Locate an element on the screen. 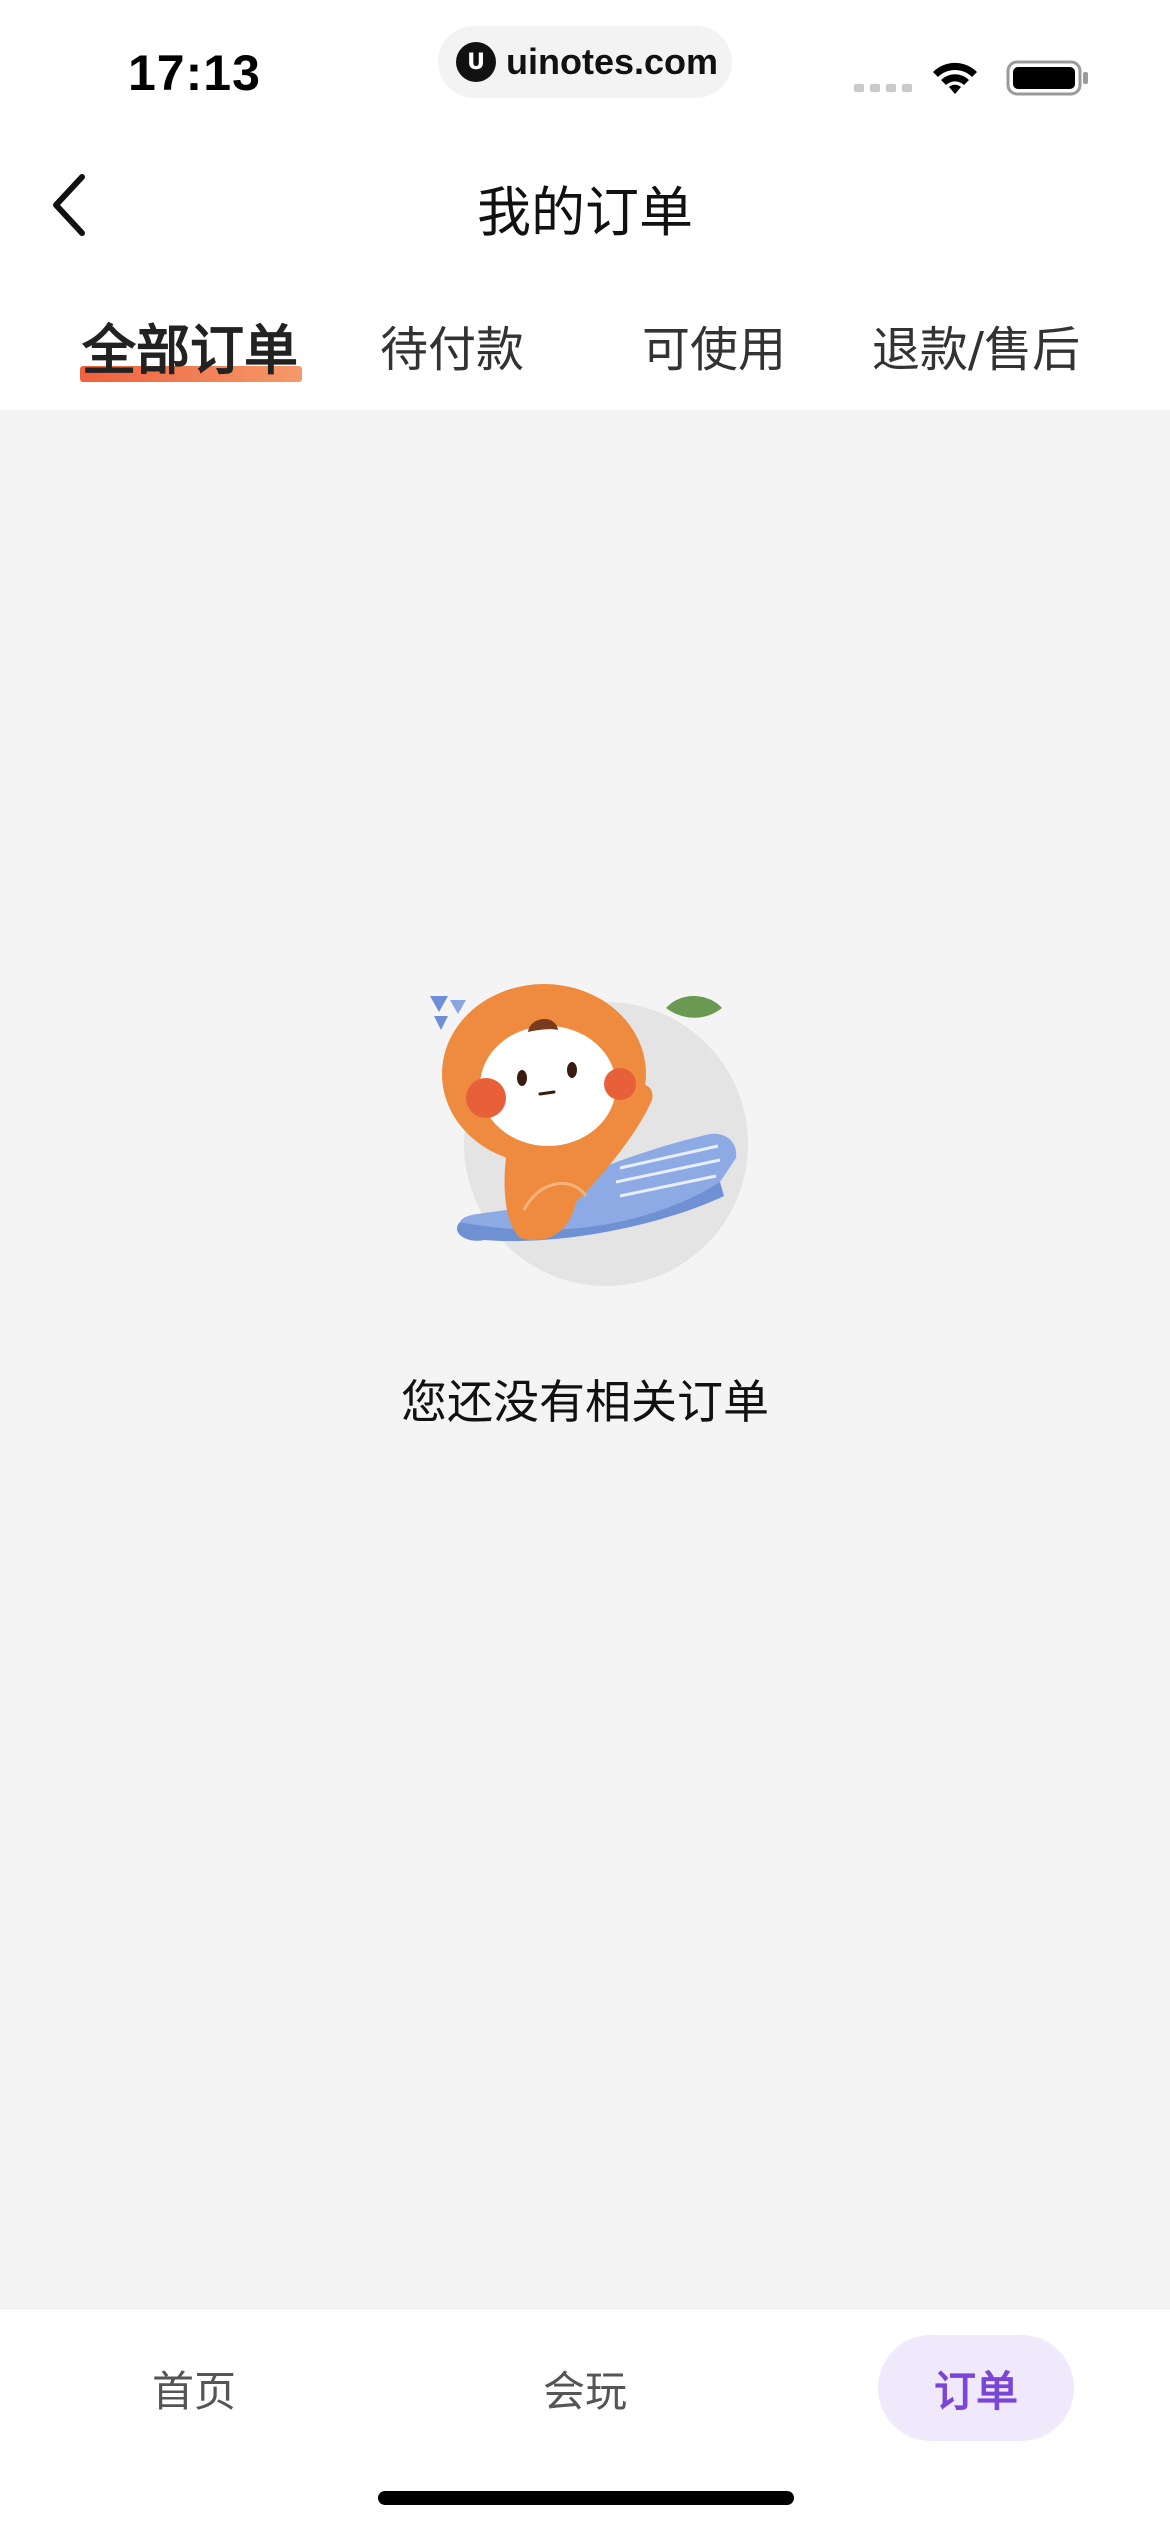  nav-item-orders: 订单 is located at coordinates (976, 2388).